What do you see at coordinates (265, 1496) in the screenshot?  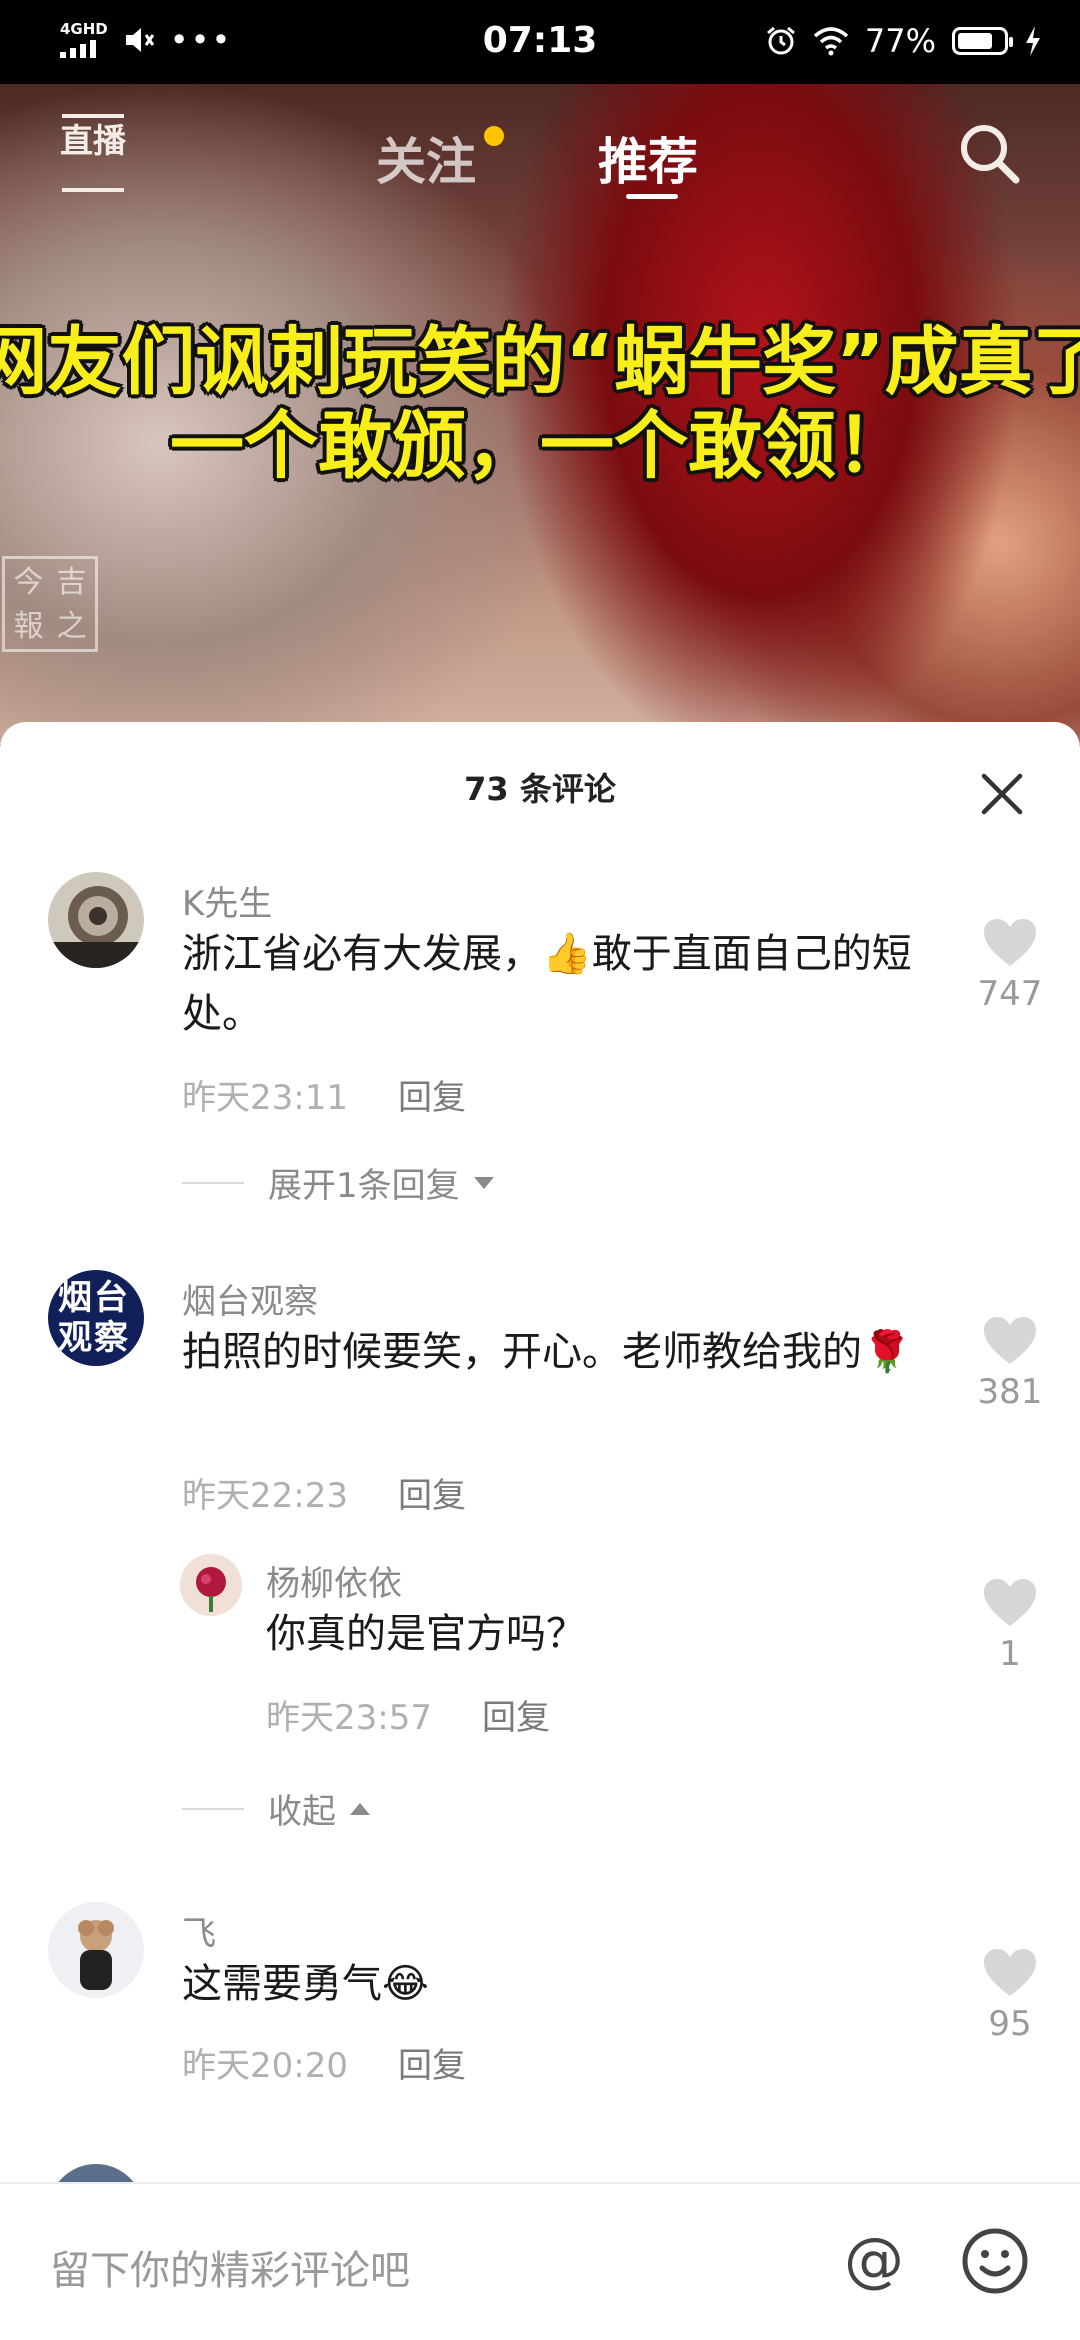 I see `comment-time: 昨天22:23` at bounding box center [265, 1496].